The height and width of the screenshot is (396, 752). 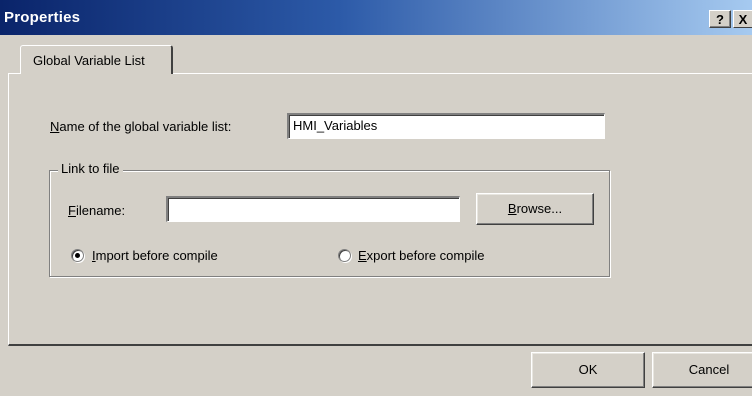 I want to click on filename-input, so click(x=313, y=209).